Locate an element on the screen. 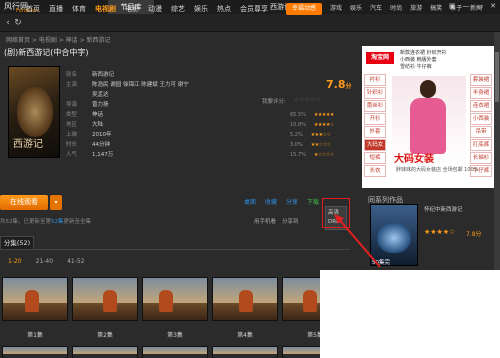 Image resolution: width=500 pixels, height=358 pixels. notice-link: 52集 is located at coordinates (57, 222).